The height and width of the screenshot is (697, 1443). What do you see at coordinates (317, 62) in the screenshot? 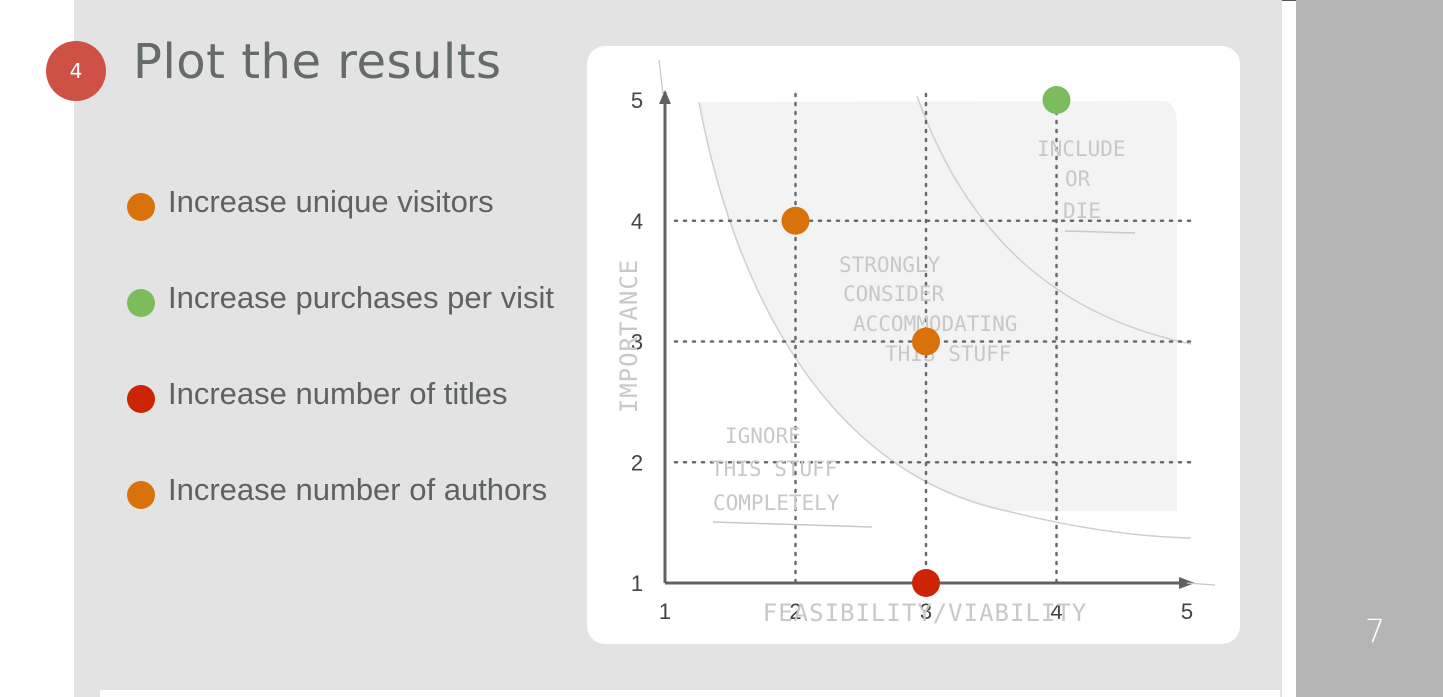
I see `slide-title: Plot the results` at bounding box center [317, 62].